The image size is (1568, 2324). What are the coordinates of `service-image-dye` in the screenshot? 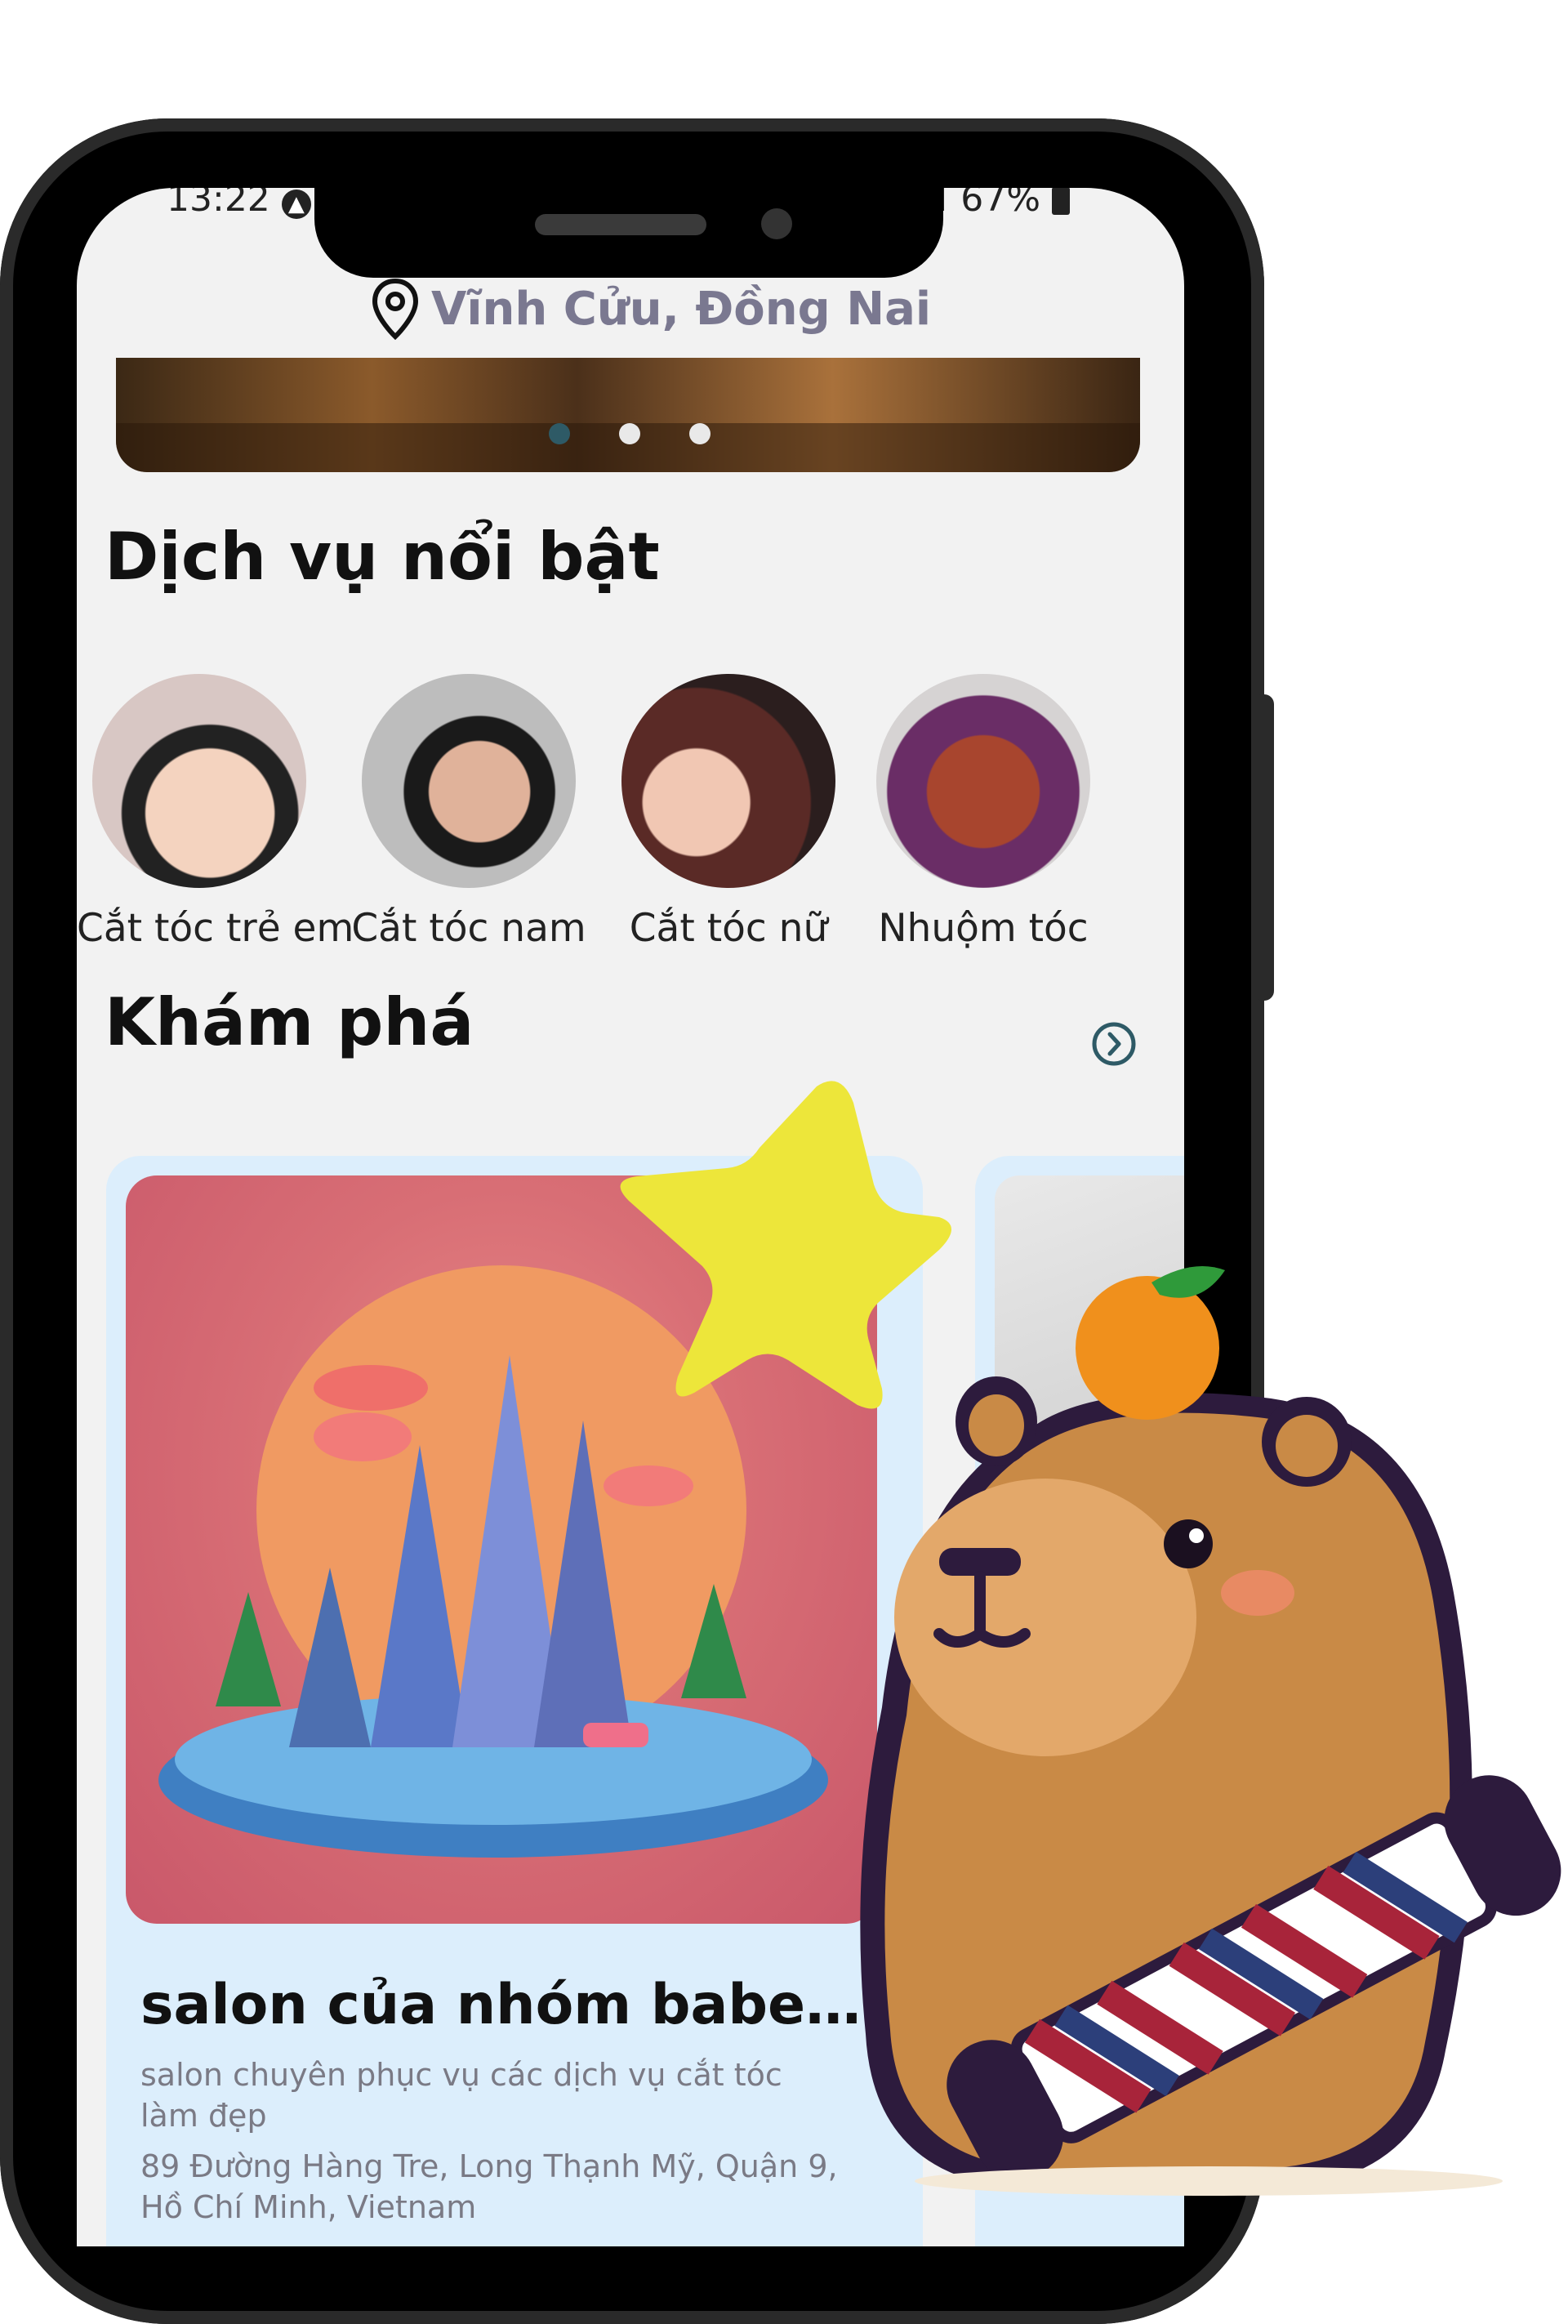 It's located at (983, 781).